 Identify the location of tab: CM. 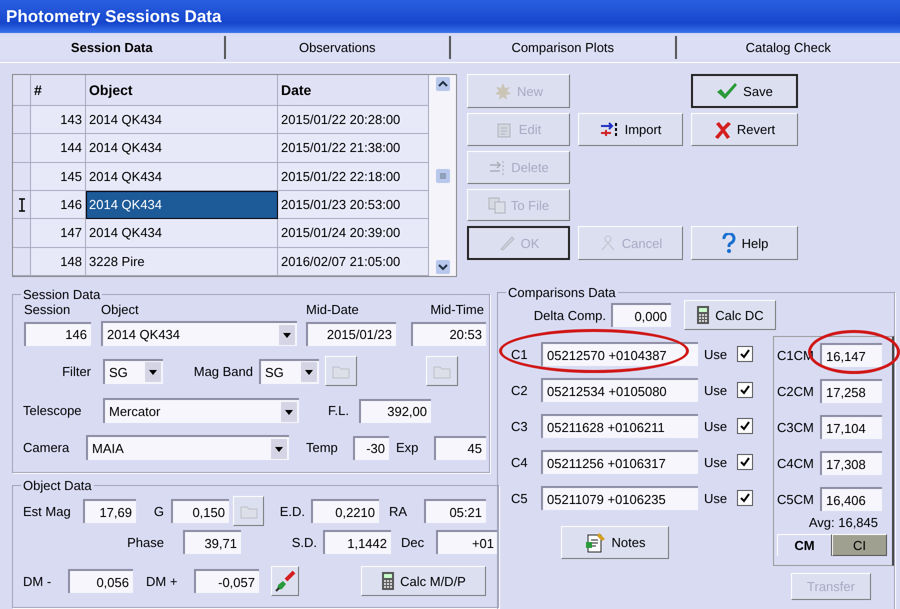
(804, 545).